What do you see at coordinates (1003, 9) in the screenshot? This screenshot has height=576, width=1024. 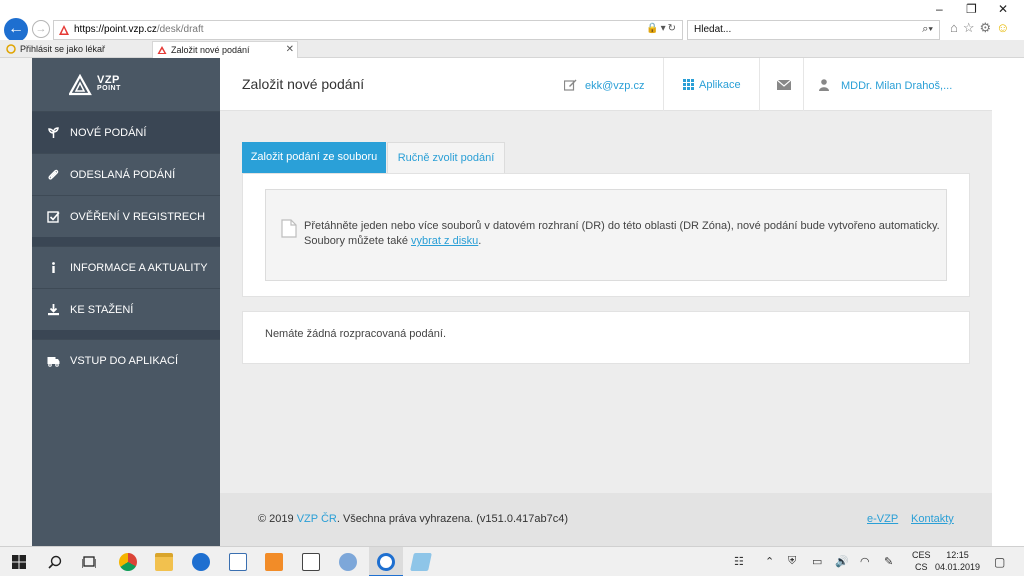 I see `close-window-icon: ✕` at bounding box center [1003, 9].